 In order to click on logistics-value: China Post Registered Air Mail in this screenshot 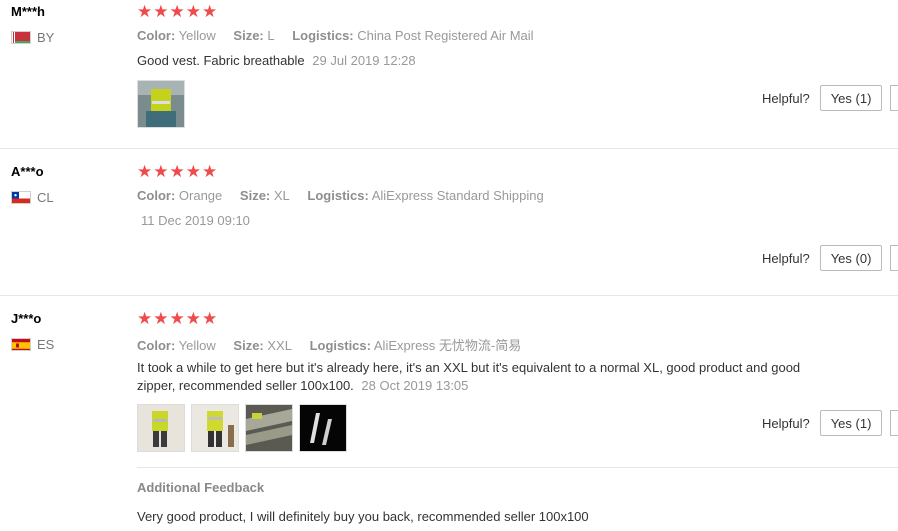, I will do `click(445, 35)`.